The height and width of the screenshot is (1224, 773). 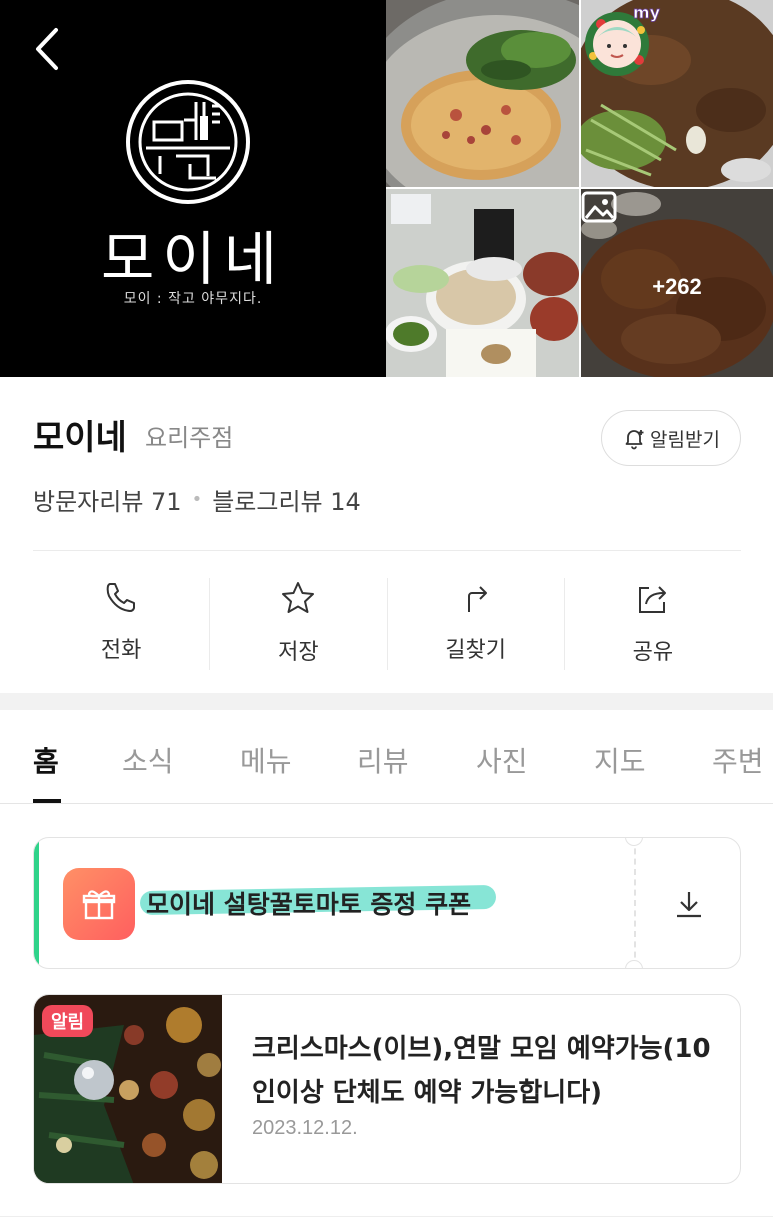 What do you see at coordinates (299, 624) in the screenshot?
I see `save-button: 저장` at bounding box center [299, 624].